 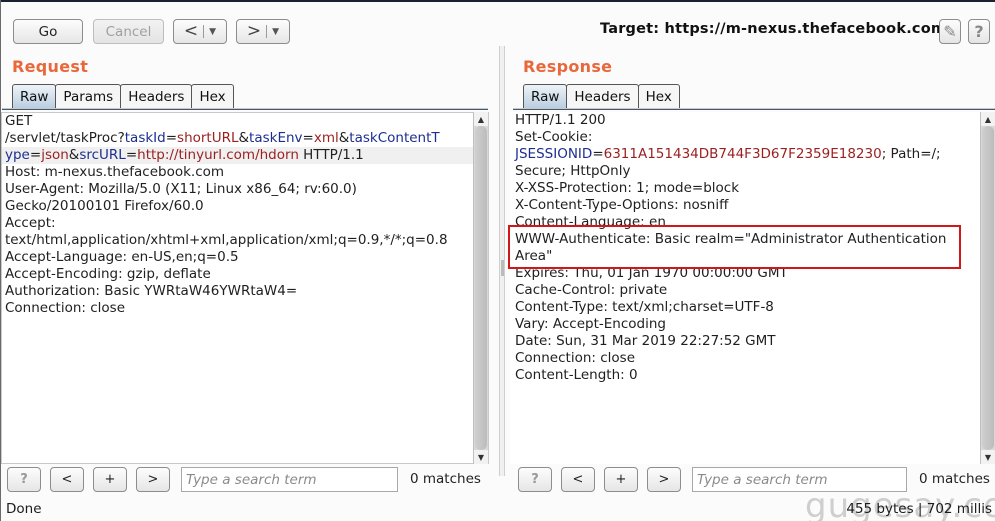 What do you see at coordinates (568, 66) in the screenshot?
I see `response-title: Response` at bounding box center [568, 66].